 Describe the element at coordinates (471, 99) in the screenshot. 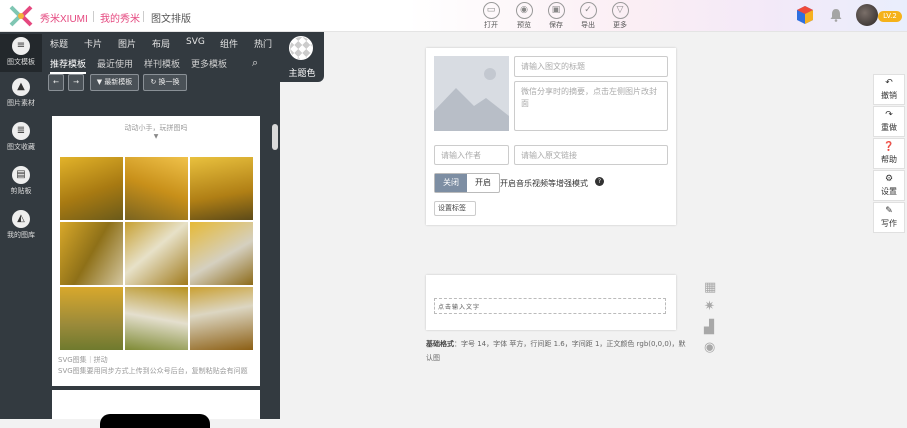

I see `image-placeholder-icon` at that location.